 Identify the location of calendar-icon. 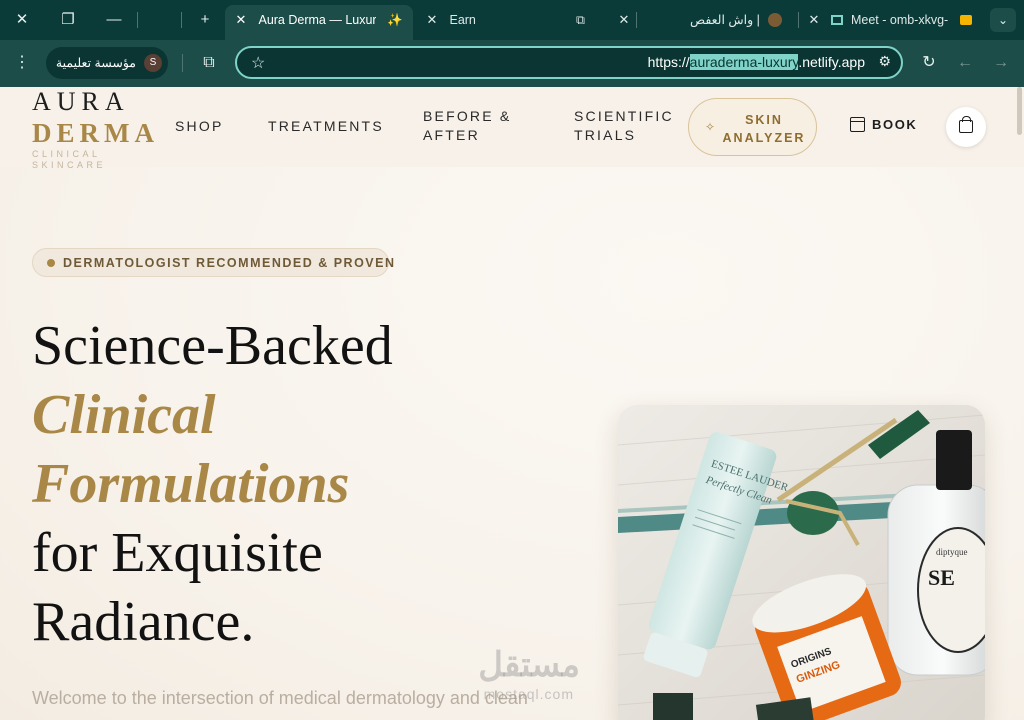
(857, 124).